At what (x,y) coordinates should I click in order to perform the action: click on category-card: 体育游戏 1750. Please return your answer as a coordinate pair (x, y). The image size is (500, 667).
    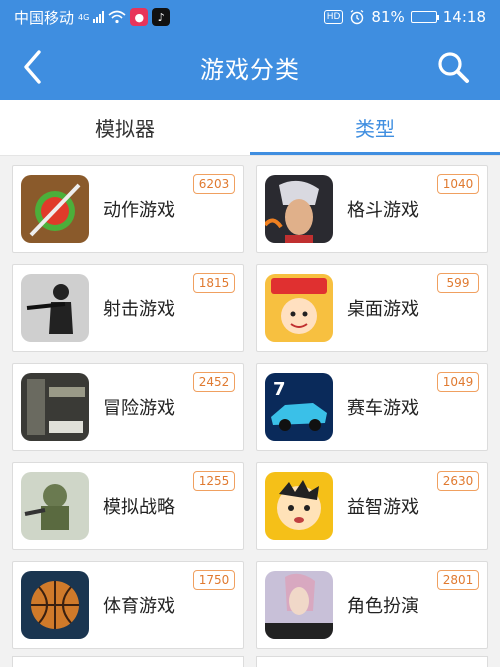
    Looking at the image, I should click on (128, 605).